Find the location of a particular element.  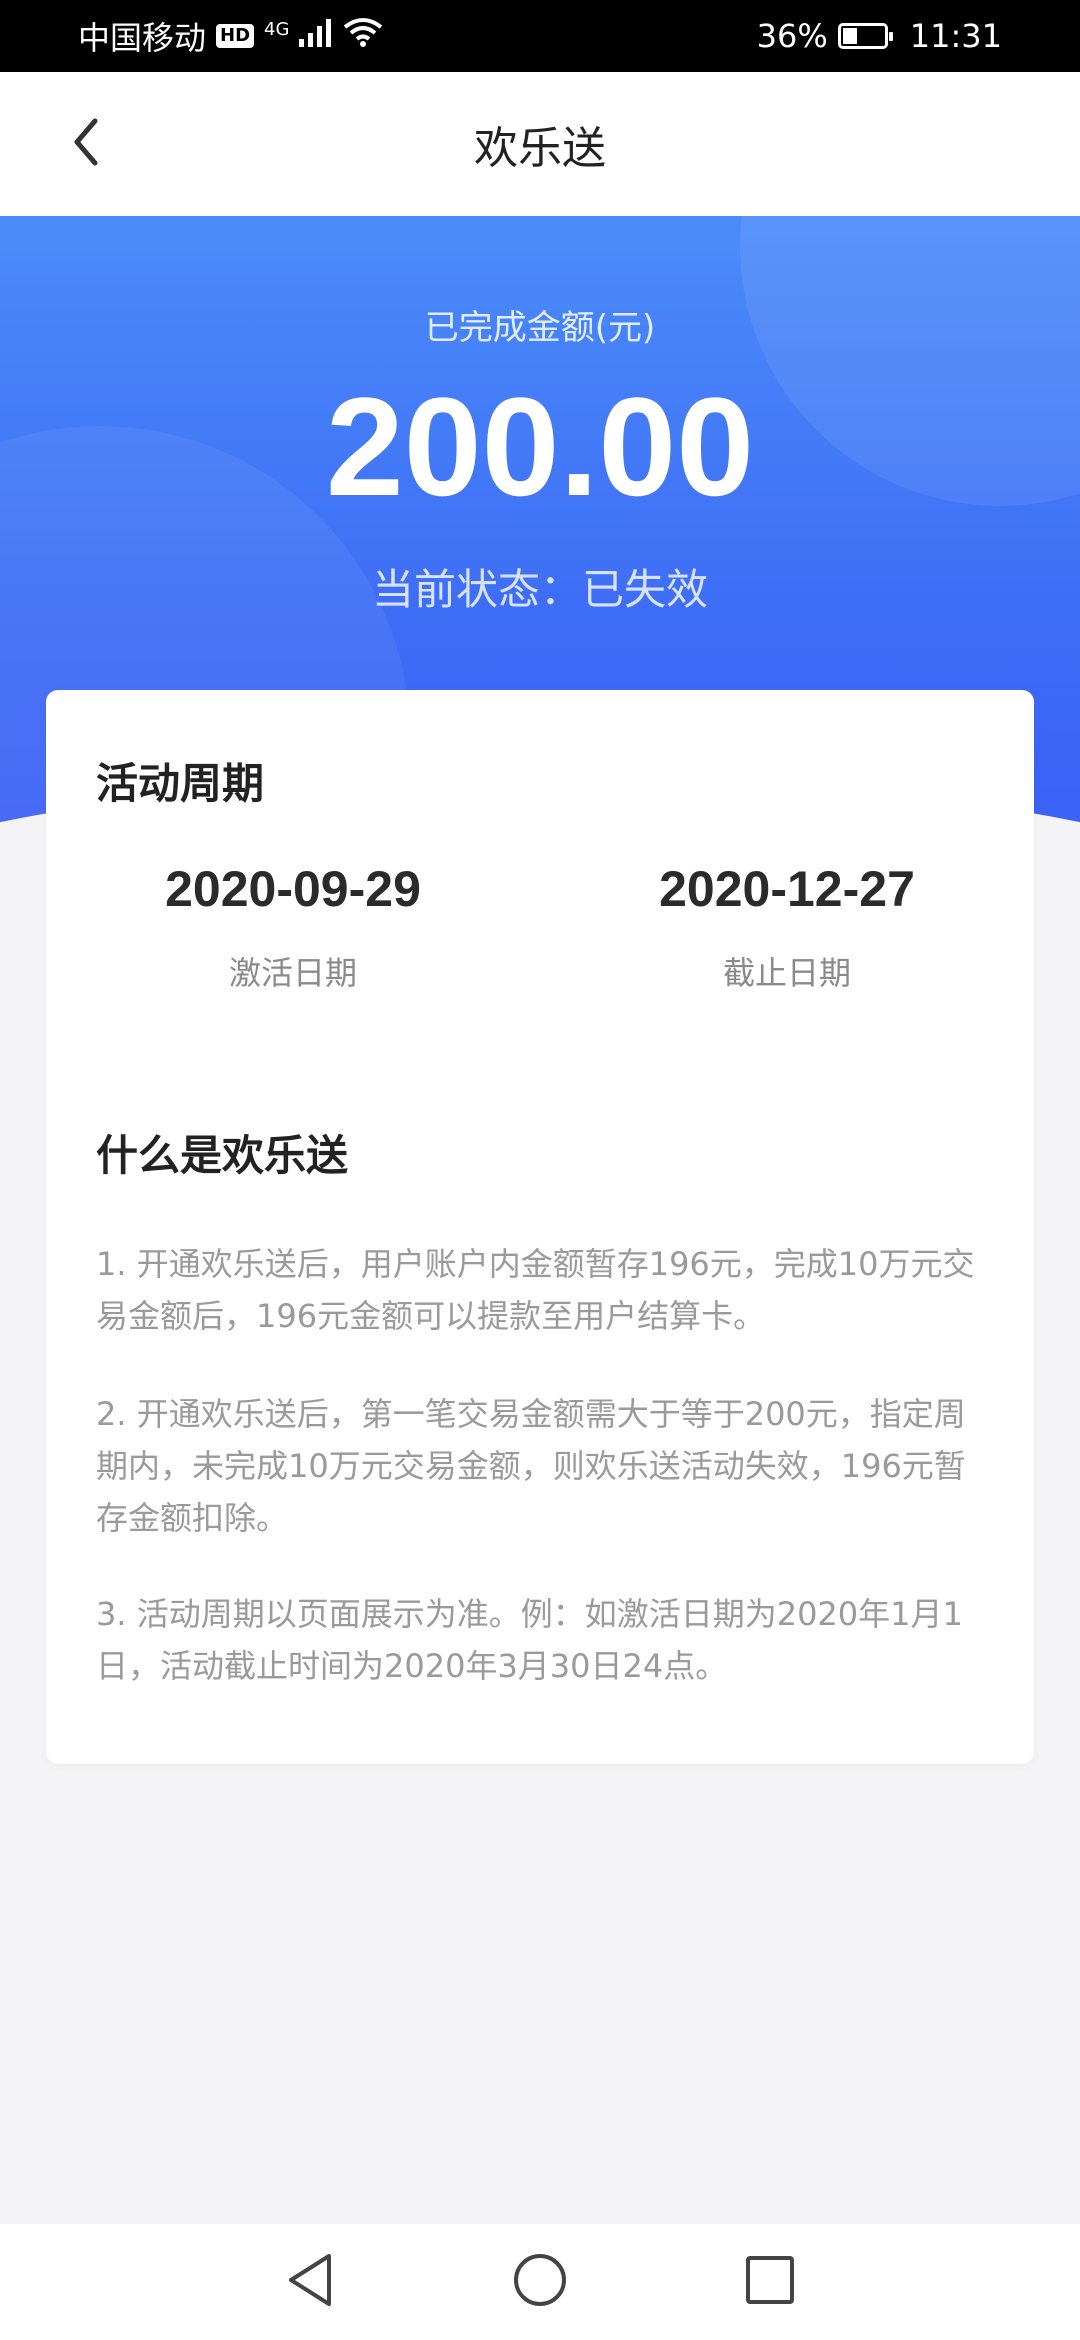

circle-home-icon is located at coordinates (540, 2282).